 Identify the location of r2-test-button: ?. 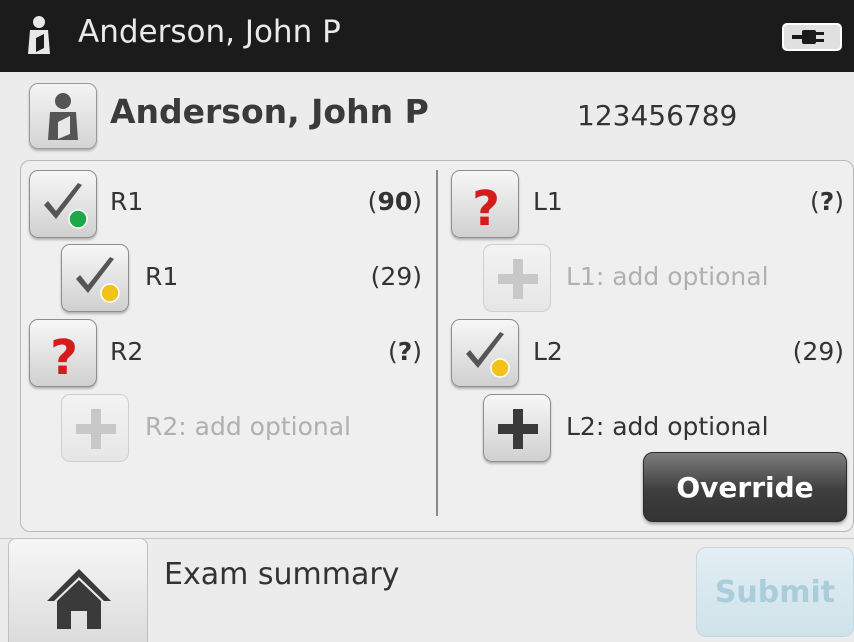
(63, 353).